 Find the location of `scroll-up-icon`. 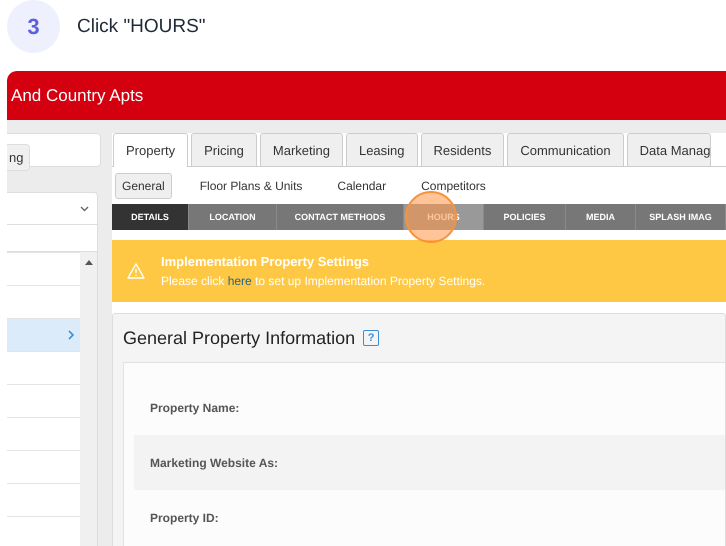

scroll-up-icon is located at coordinates (88, 262).